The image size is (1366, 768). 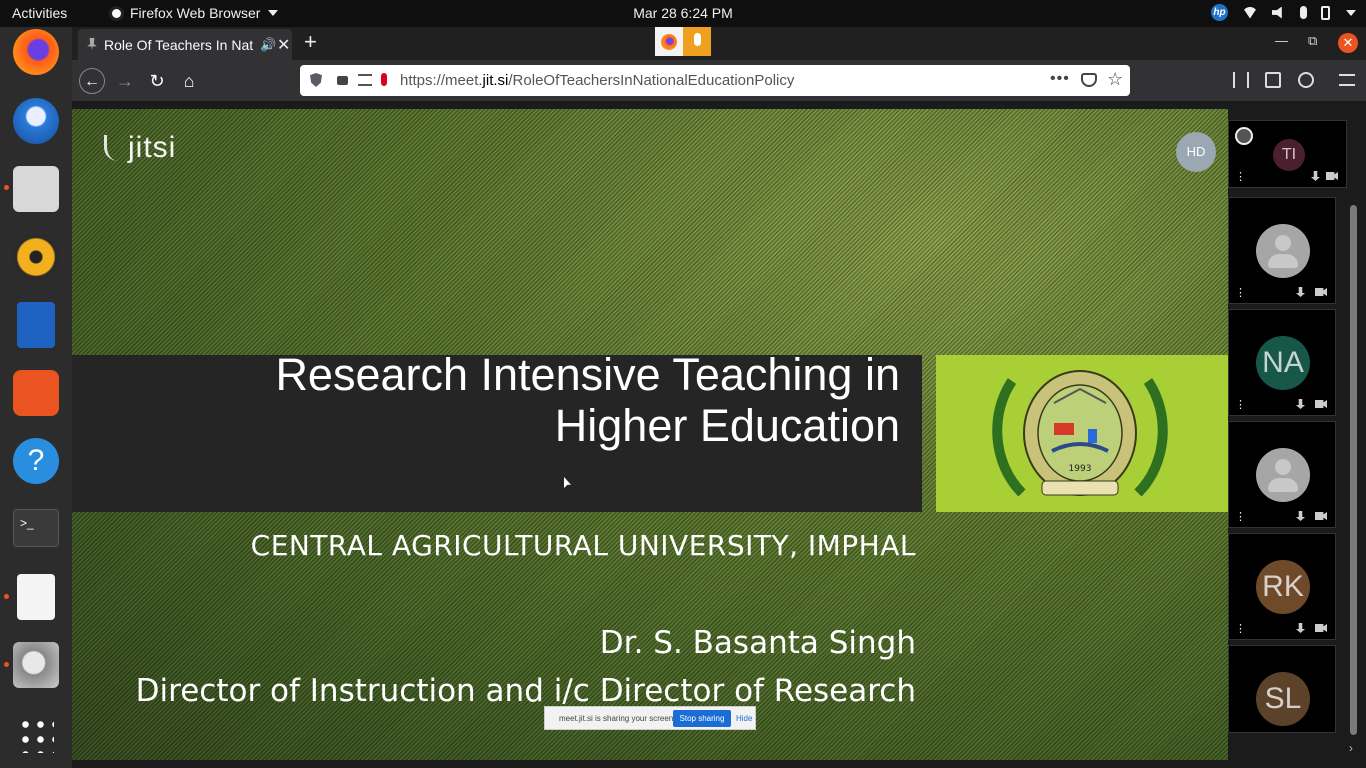 What do you see at coordinates (1303, 12) in the screenshot?
I see `mic-icon` at bounding box center [1303, 12].